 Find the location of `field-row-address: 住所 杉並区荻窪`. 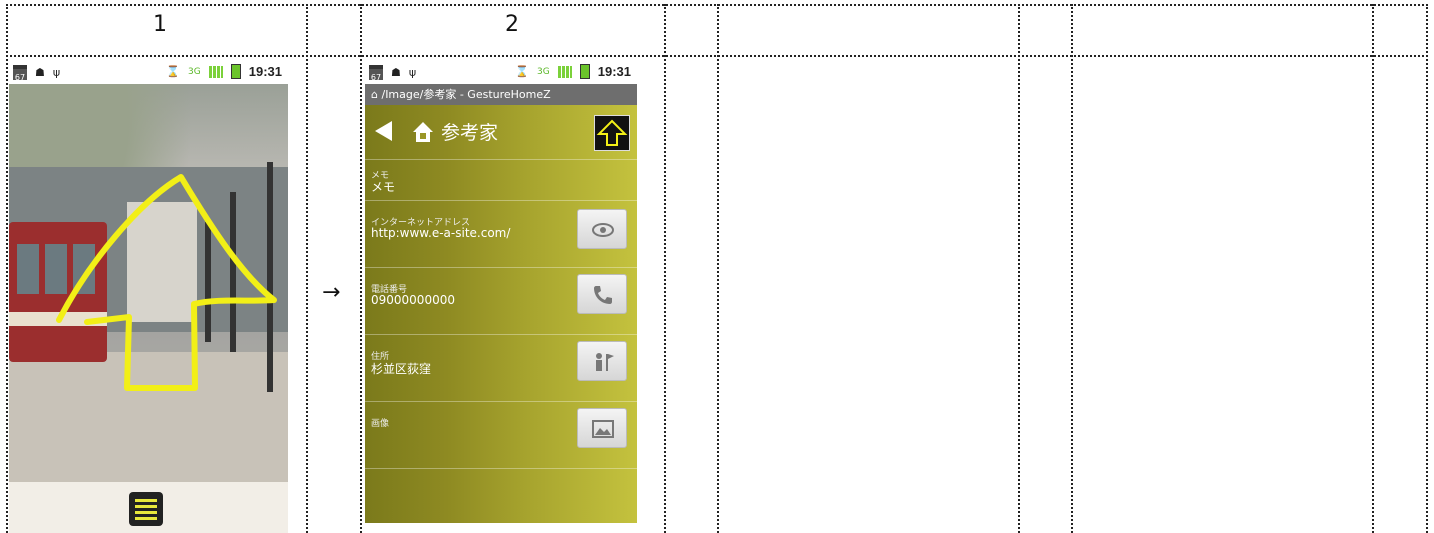

field-row-address: 住所 杉並区荻窪 is located at coordinates (501, 368).